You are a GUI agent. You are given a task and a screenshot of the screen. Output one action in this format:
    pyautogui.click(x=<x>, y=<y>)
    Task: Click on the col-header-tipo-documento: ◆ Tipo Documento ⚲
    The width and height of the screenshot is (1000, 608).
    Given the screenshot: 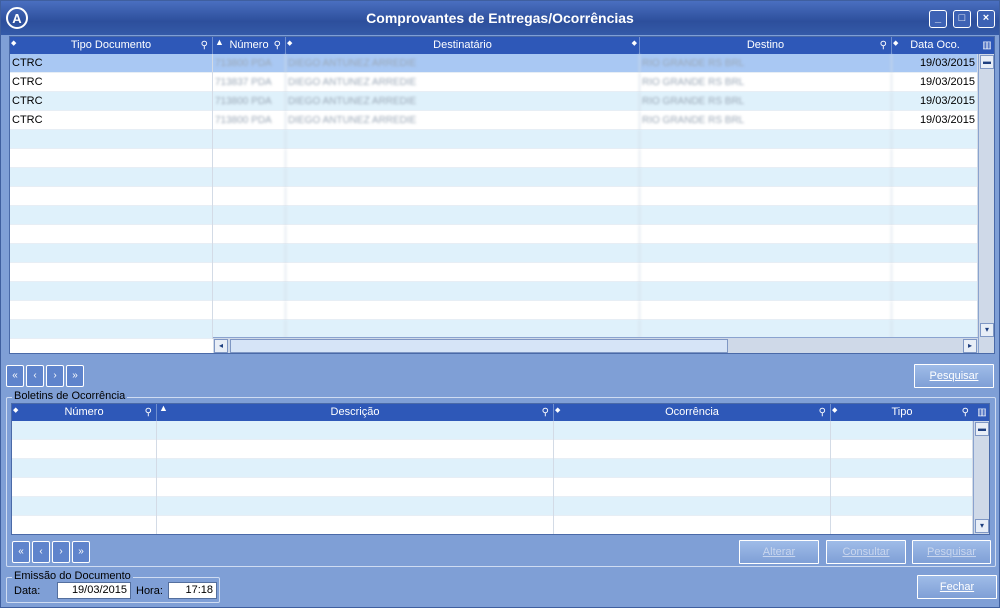 What is the action you would take?
    pyautogui.click(x=111, y=45)
    